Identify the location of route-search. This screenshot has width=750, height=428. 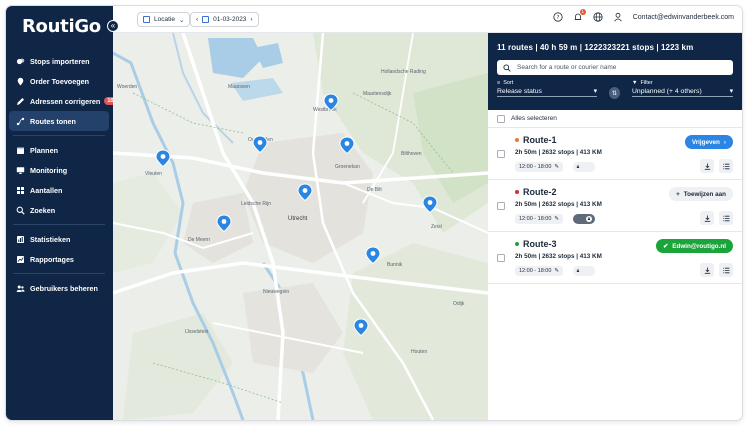
(615, 67).